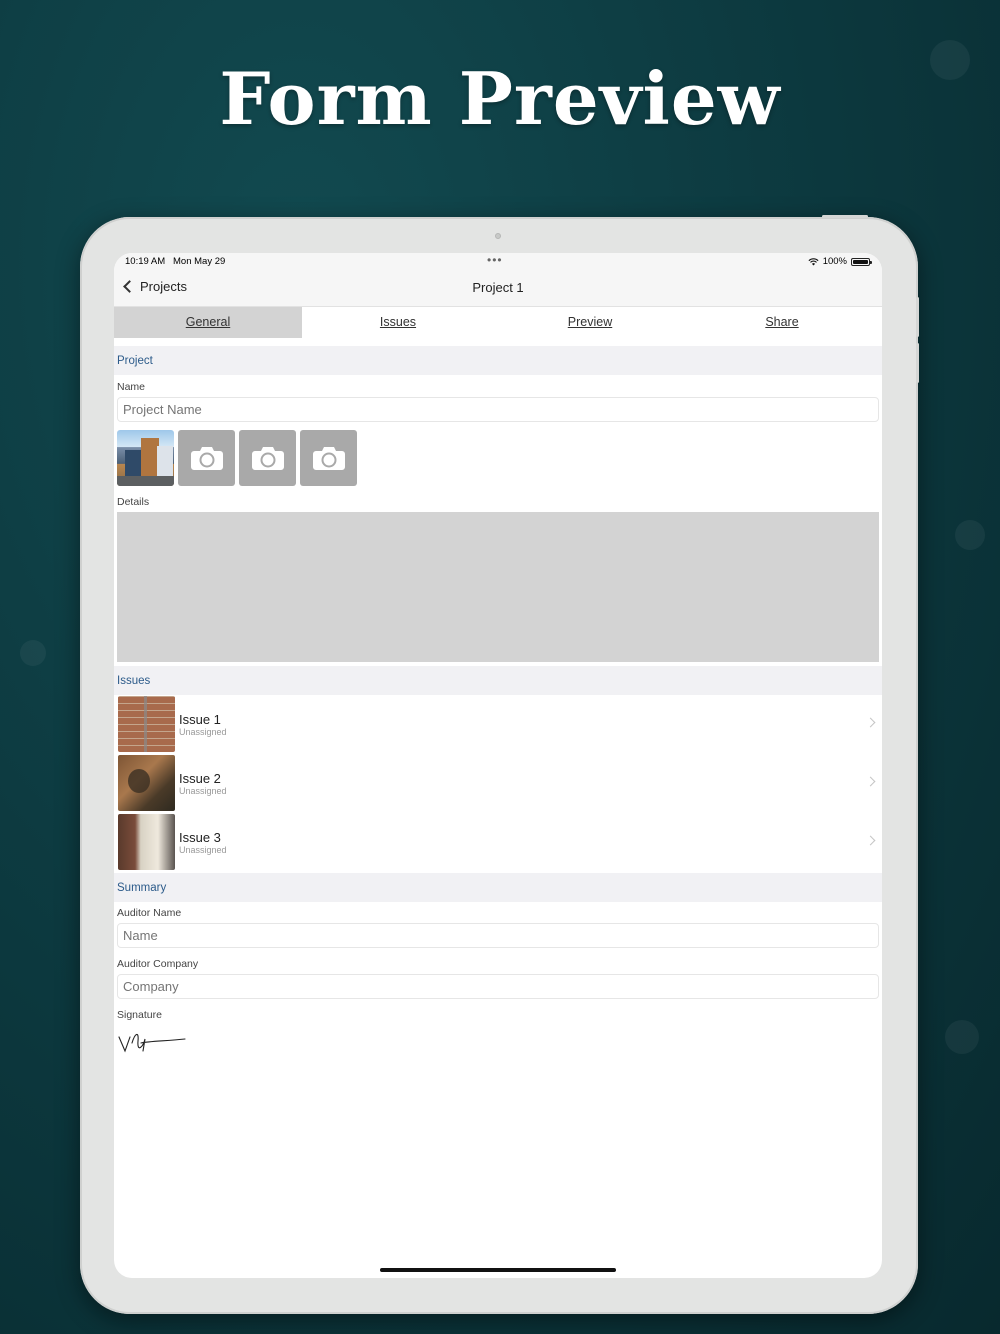 The height and width of the screenshot is (1334, 1000). I want to click on name-label: Name, so click(131, 387).